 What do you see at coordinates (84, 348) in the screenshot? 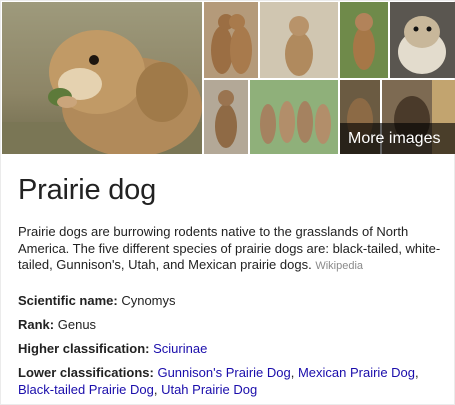
I see `fact-label: Higher classification:` at bounding box center [84, 348].